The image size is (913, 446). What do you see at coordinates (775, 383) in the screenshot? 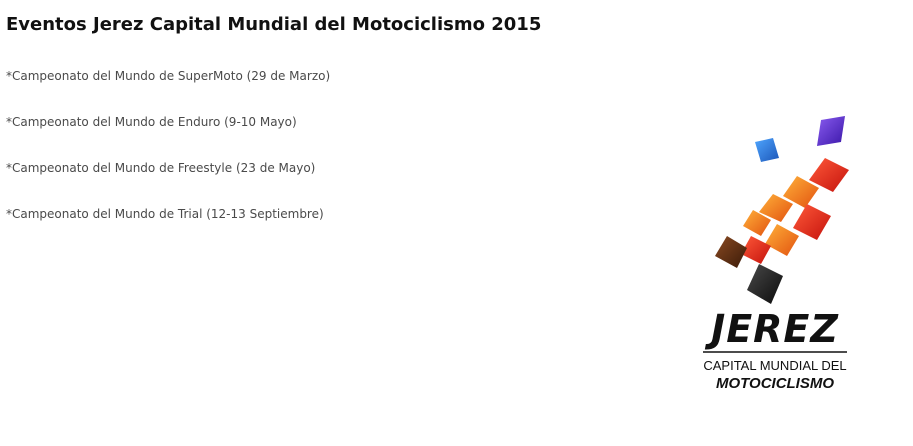
I see `logo-line2: MOTOCICLISMO` at bounding box center [775, 383].